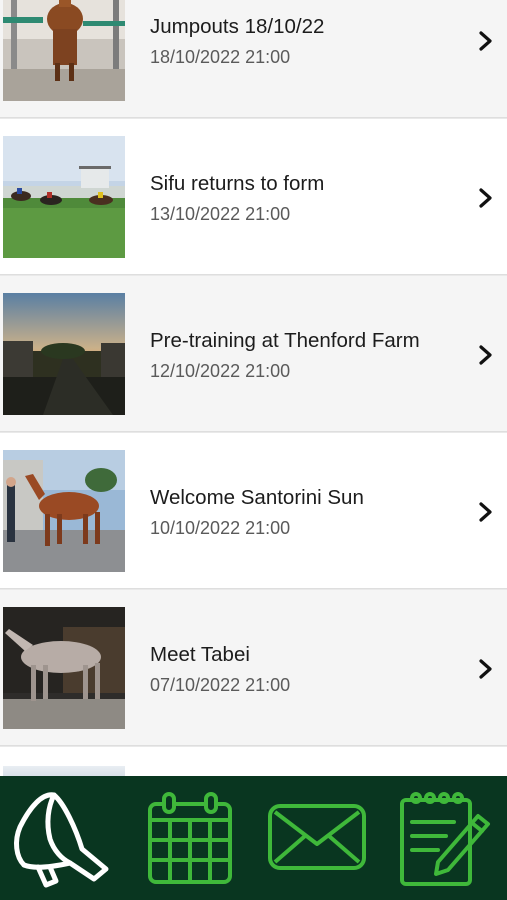 Image resolution: width=507 pixels, height=900 pixels. I want to click on news-item-title: Jumpouts 18/10/22, so click(237, 26).